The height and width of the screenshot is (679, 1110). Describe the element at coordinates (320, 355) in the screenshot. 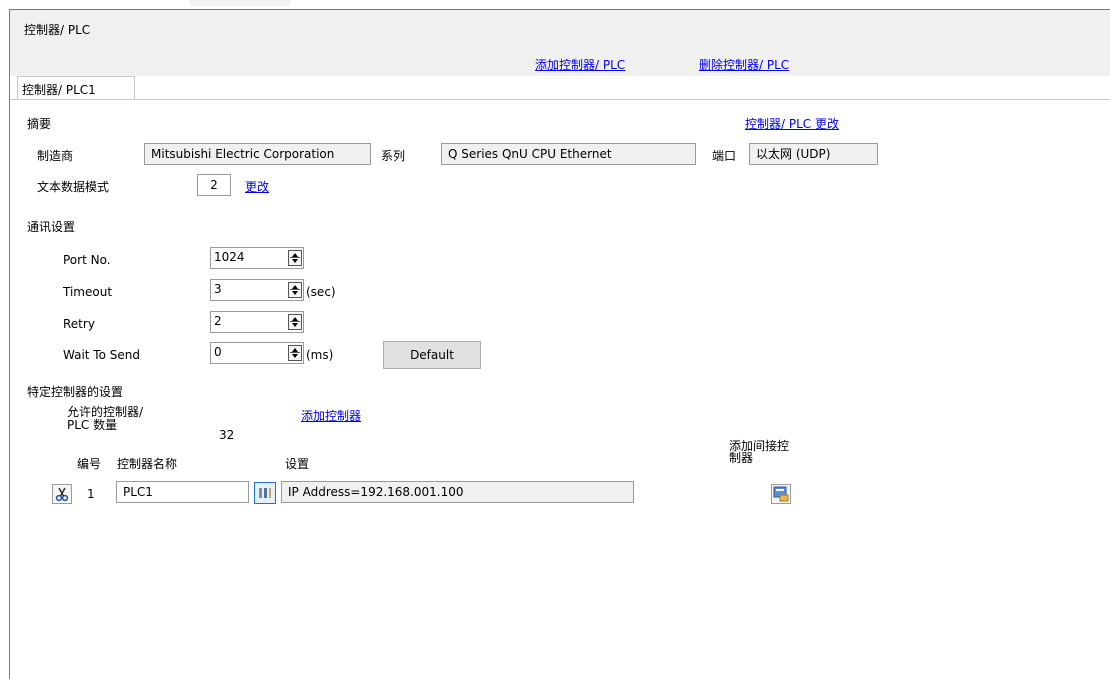

I see `wait-unit: (ms)` at that location.